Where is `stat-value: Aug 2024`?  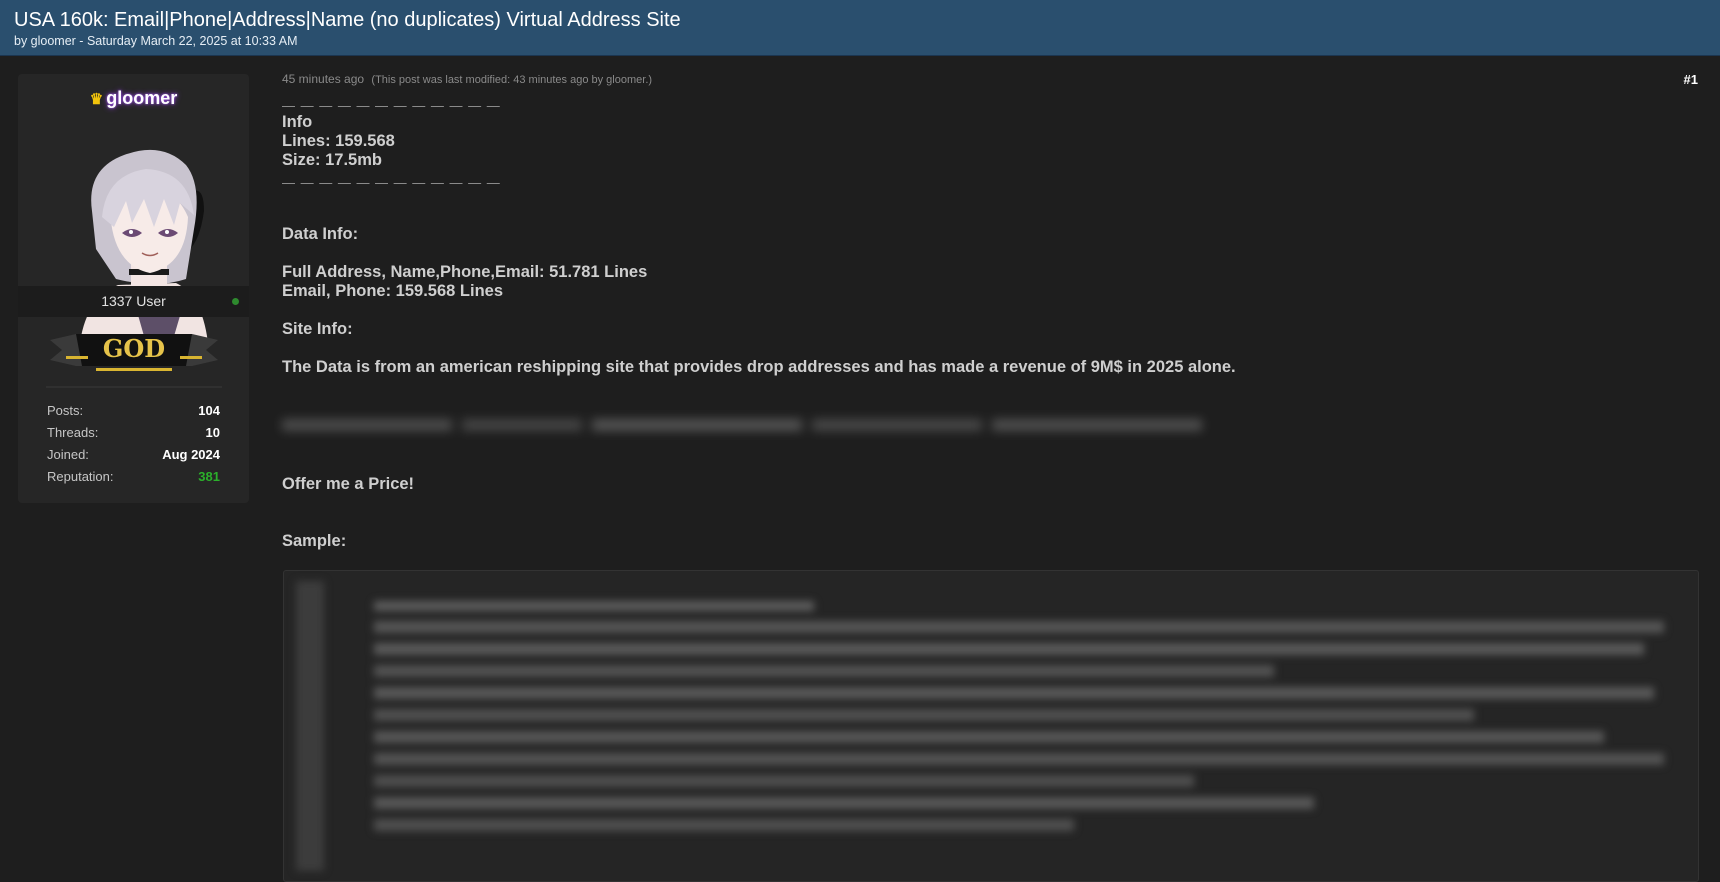 stat-value: Aug 2024 is located at coordinates (191, 454).